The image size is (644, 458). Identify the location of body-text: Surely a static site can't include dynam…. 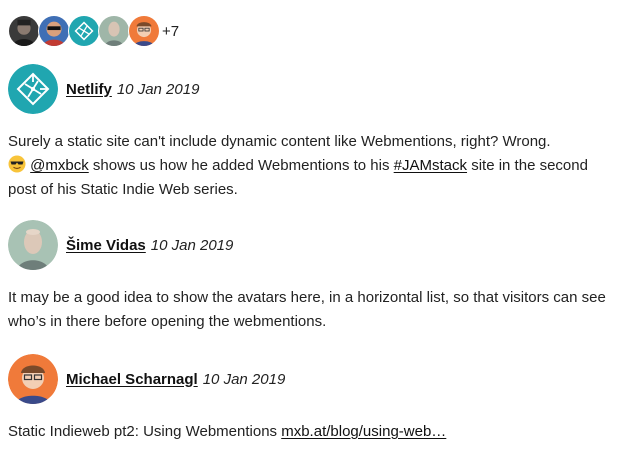
(279, 141).